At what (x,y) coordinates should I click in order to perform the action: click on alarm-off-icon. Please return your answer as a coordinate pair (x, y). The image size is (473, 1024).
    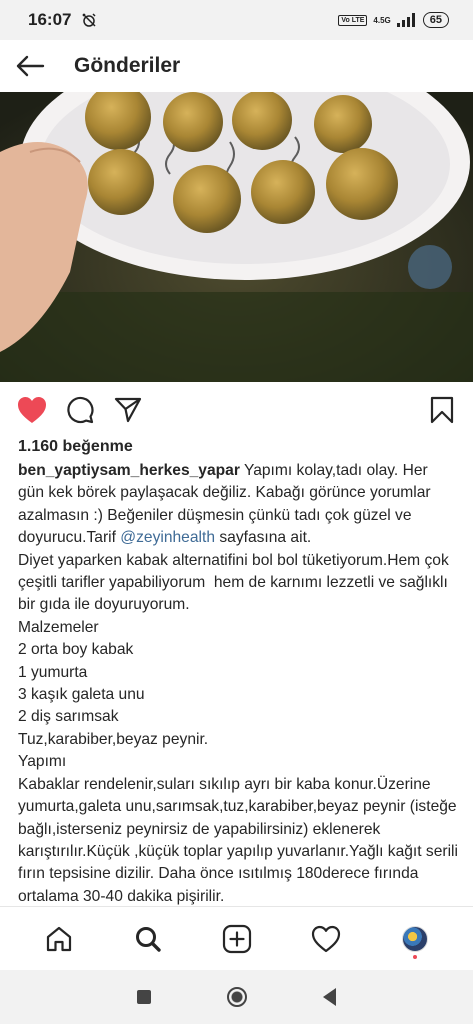
    Looking at the image, I should click on (89, 20).